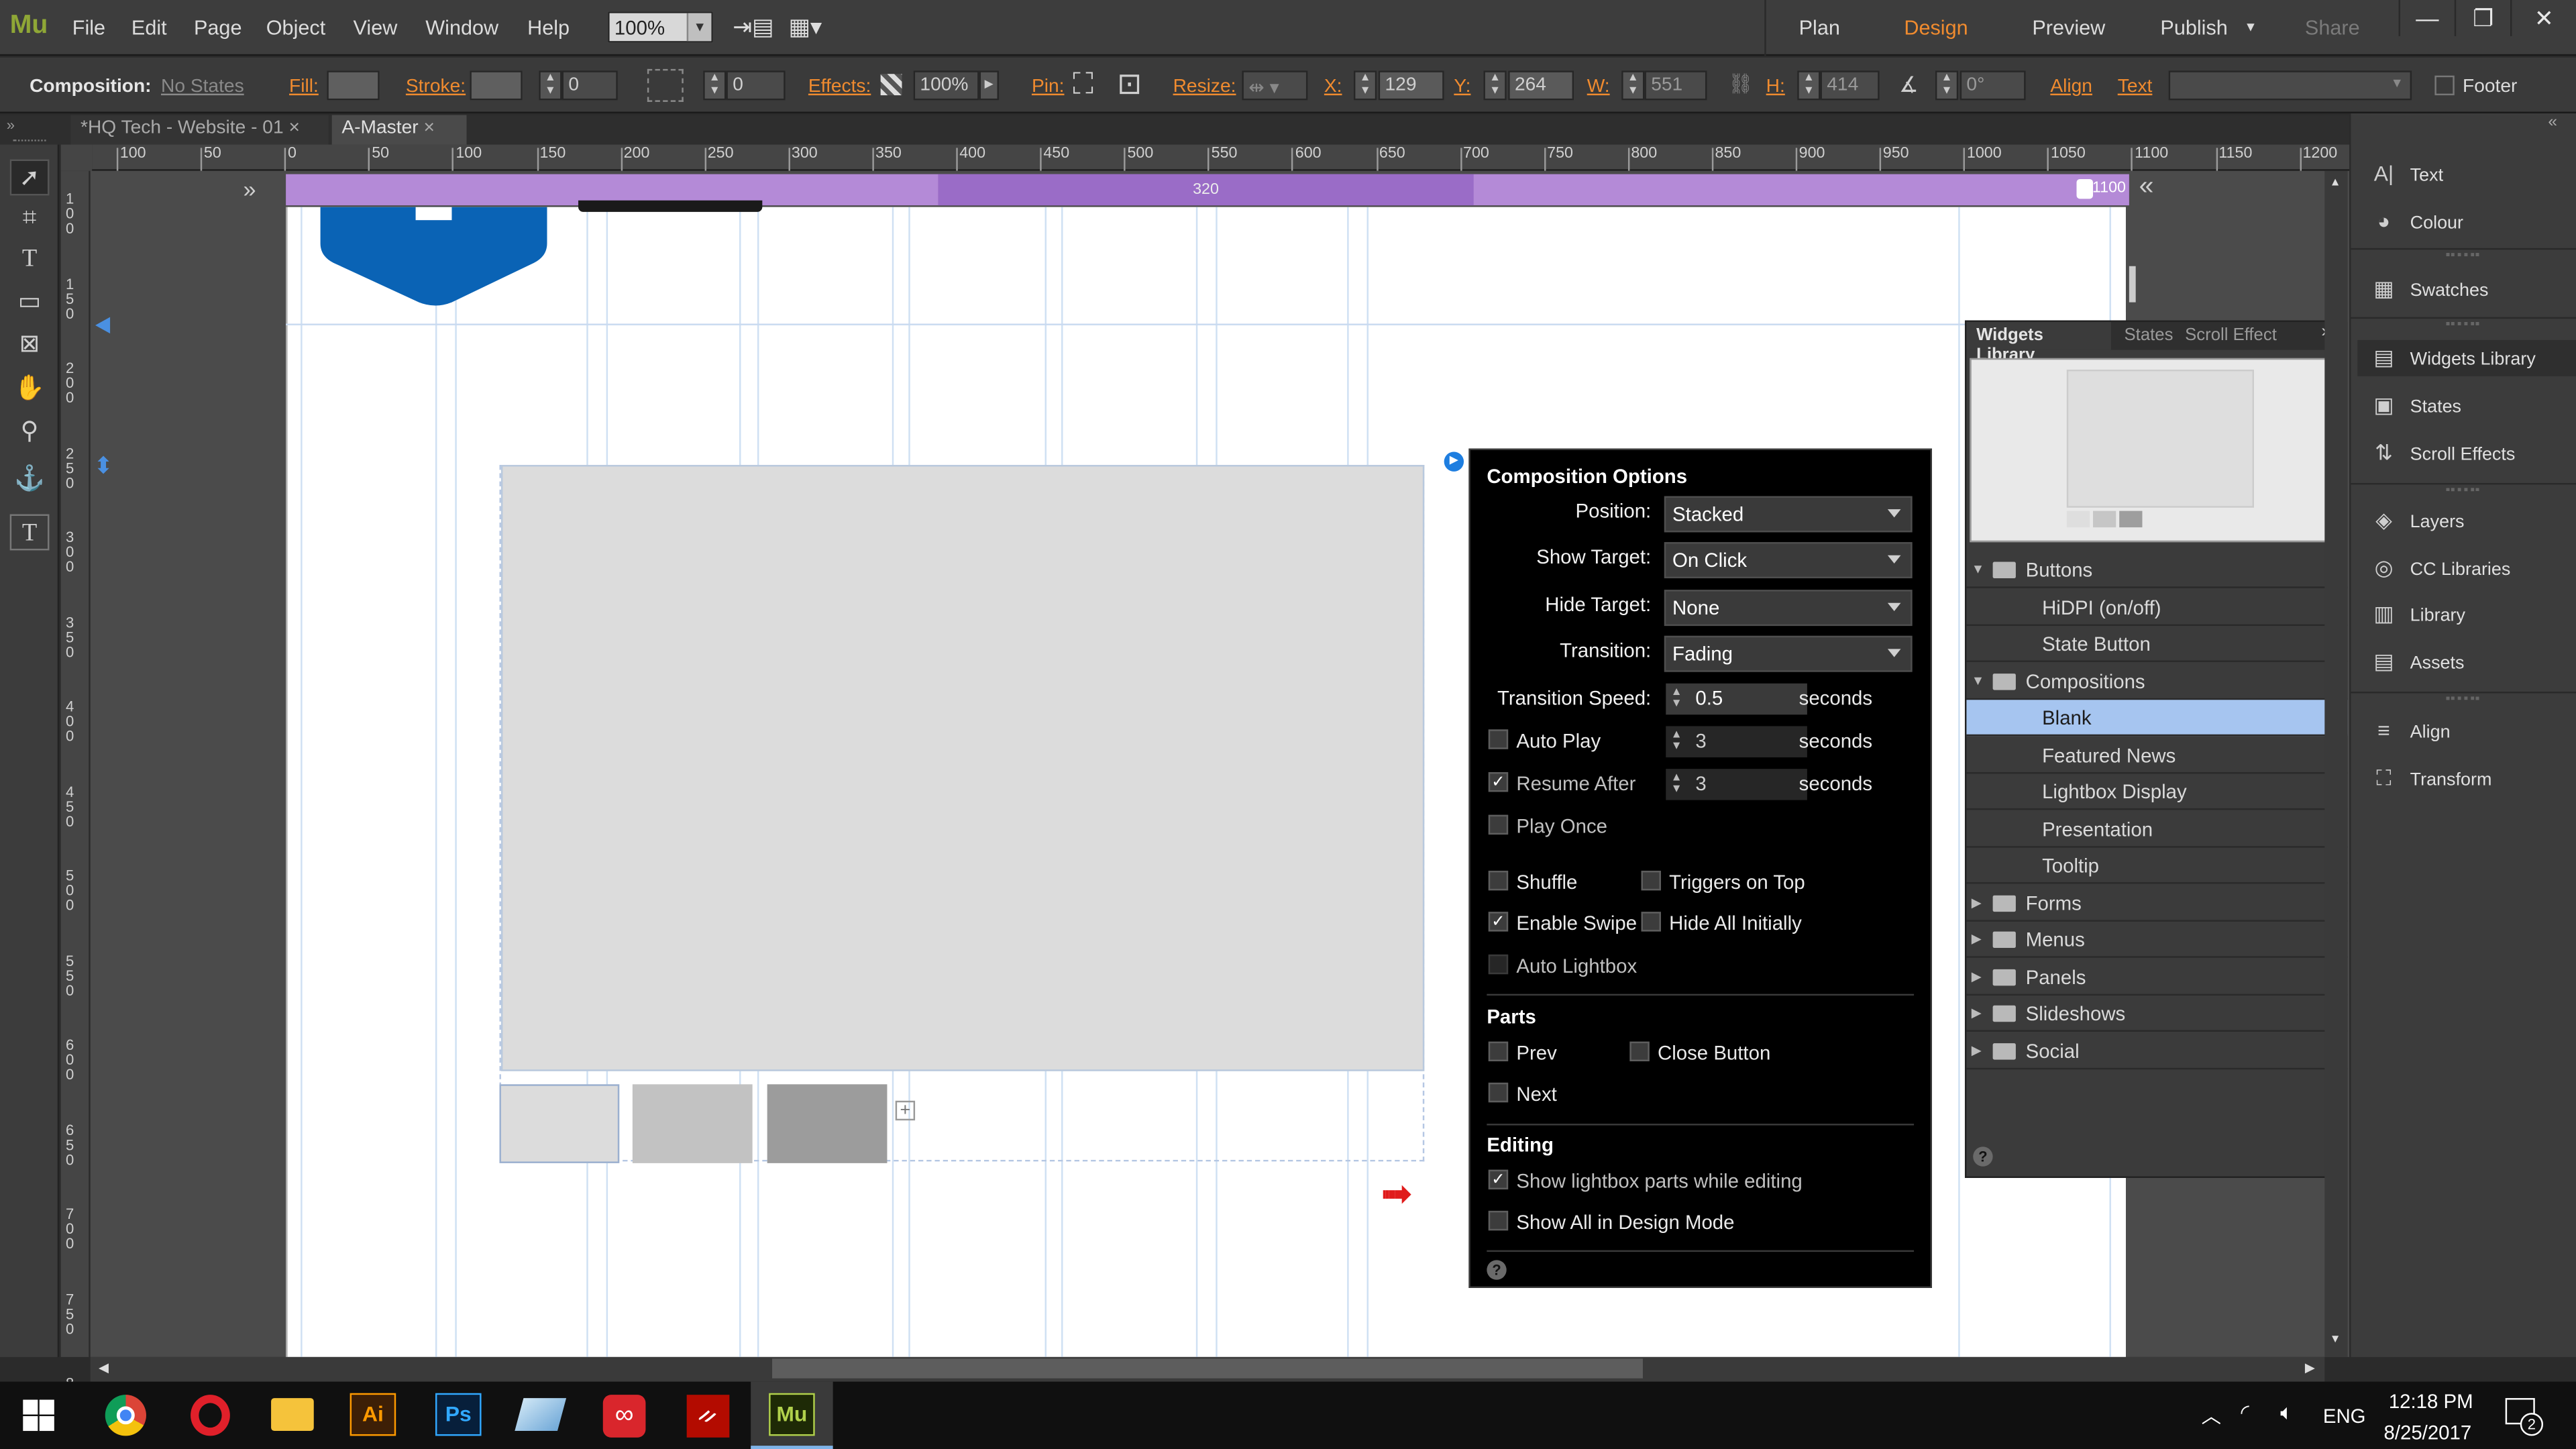  What do you see at coordinates (2157, 866) in the screenshot?
I see `widget-item: Tooltip` at bounding box center [2157, 866].